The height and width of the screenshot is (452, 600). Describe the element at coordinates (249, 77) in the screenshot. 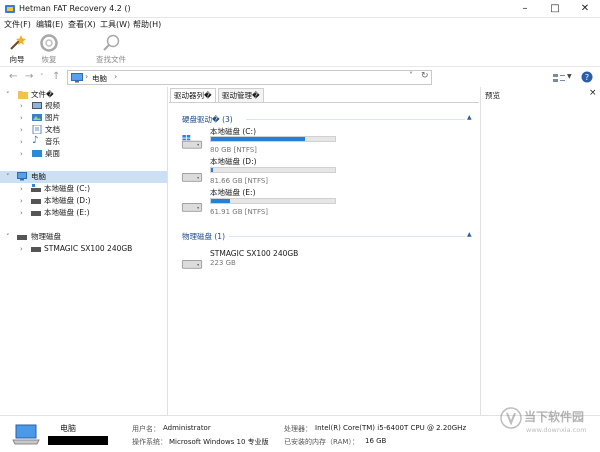

I see `address-input: › 电脑 › ˅ ↻` at that location.